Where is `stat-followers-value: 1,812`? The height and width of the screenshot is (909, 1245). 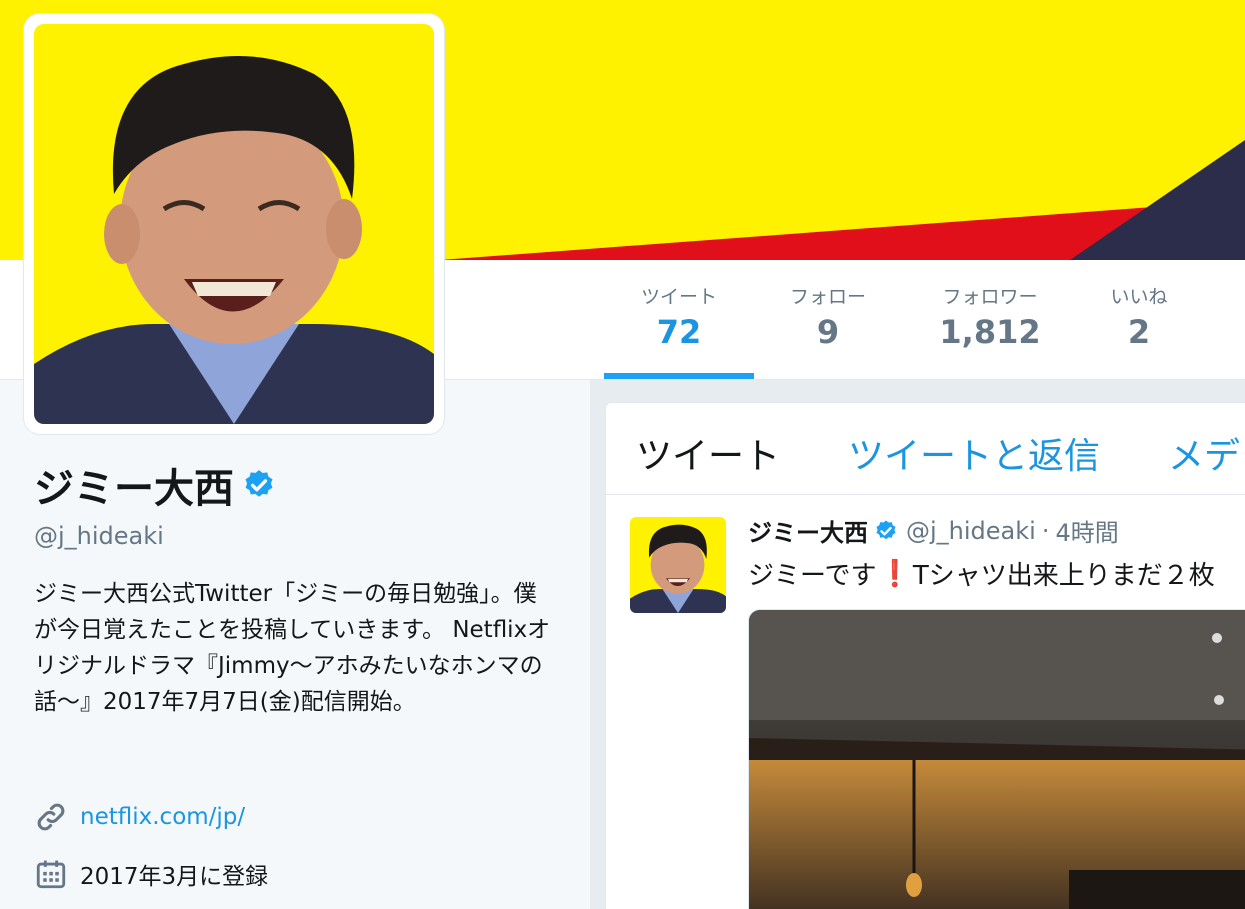
stat-followers-value: 1,812 is located at coordinates (990, 332).